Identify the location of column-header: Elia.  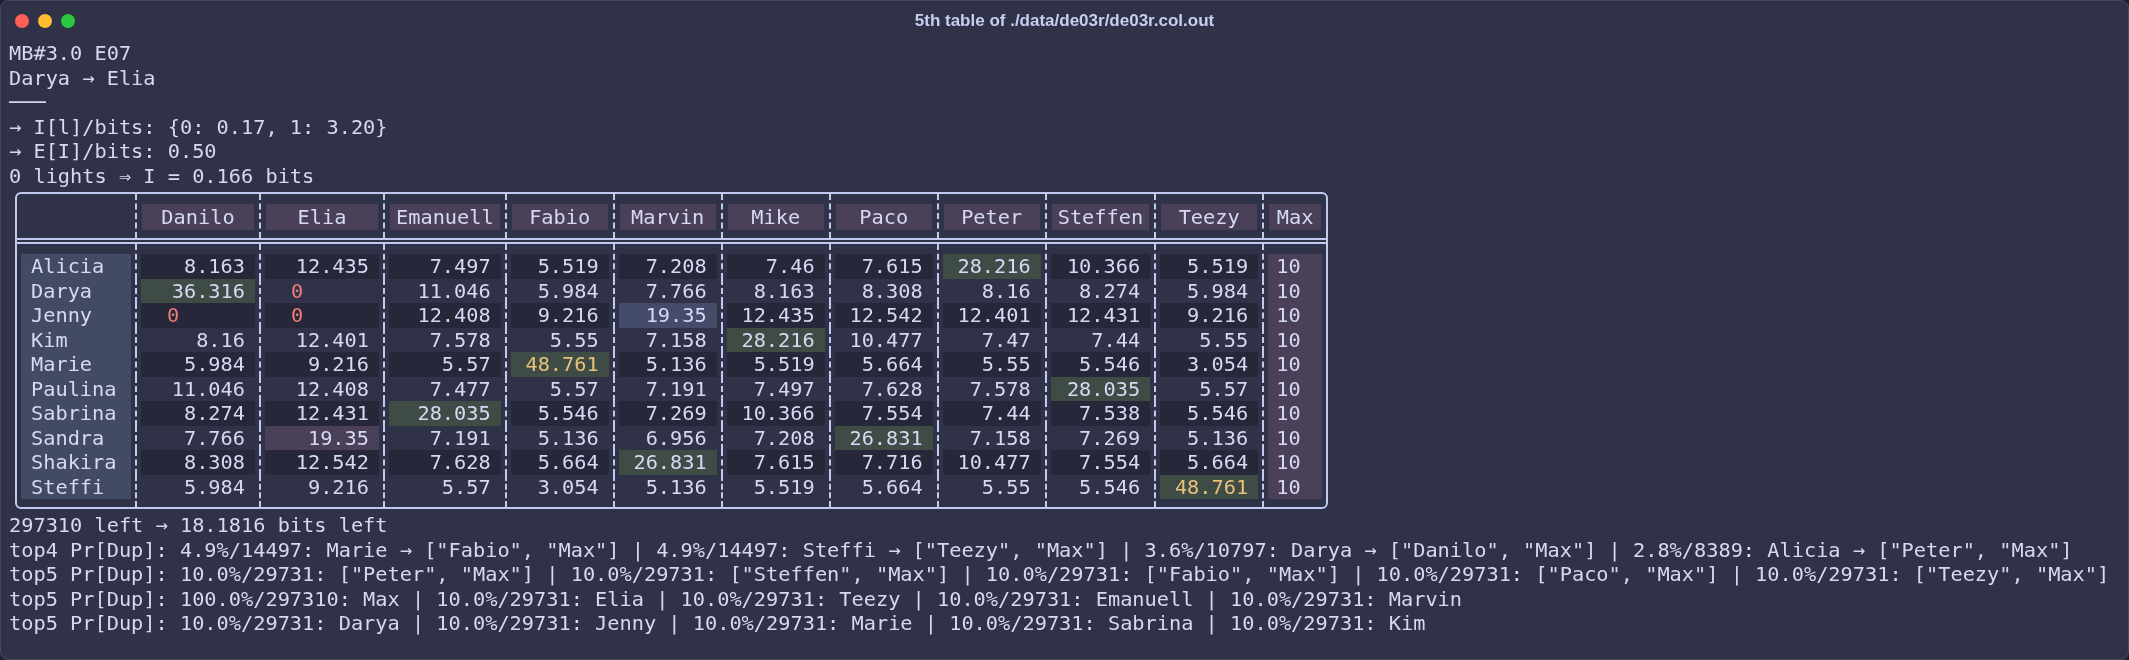
(322, 217).